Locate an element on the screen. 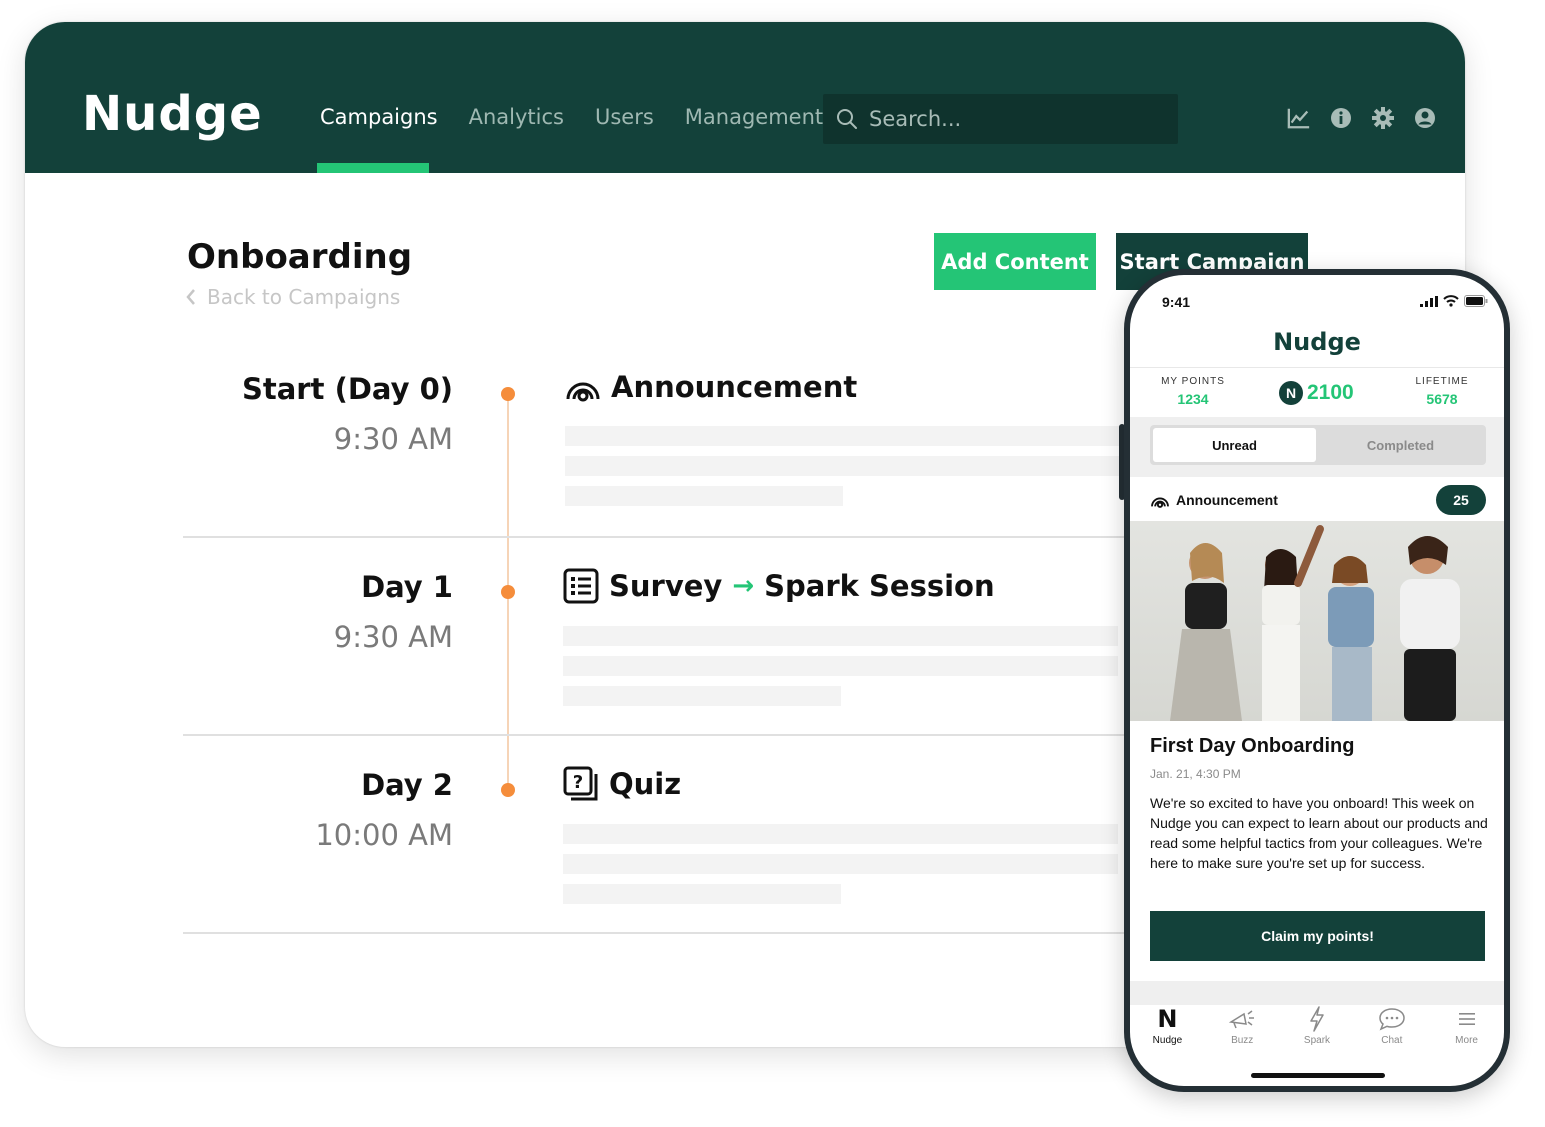 This screenshot has width=1545, height=1127. user-account-icon is located at coordinates (1425, 118).